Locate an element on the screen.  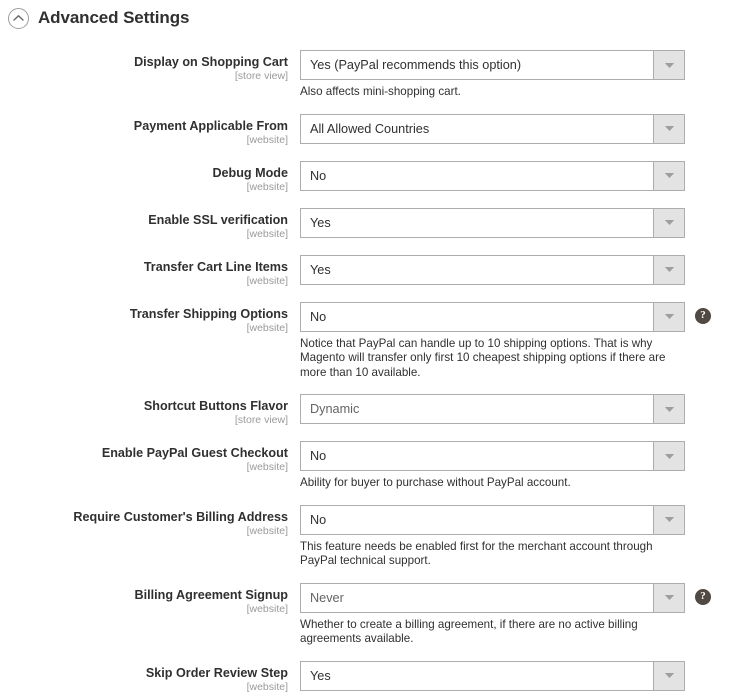
form-row: Enable SSL verification [website] Yes is located at coordinates (375, 224).